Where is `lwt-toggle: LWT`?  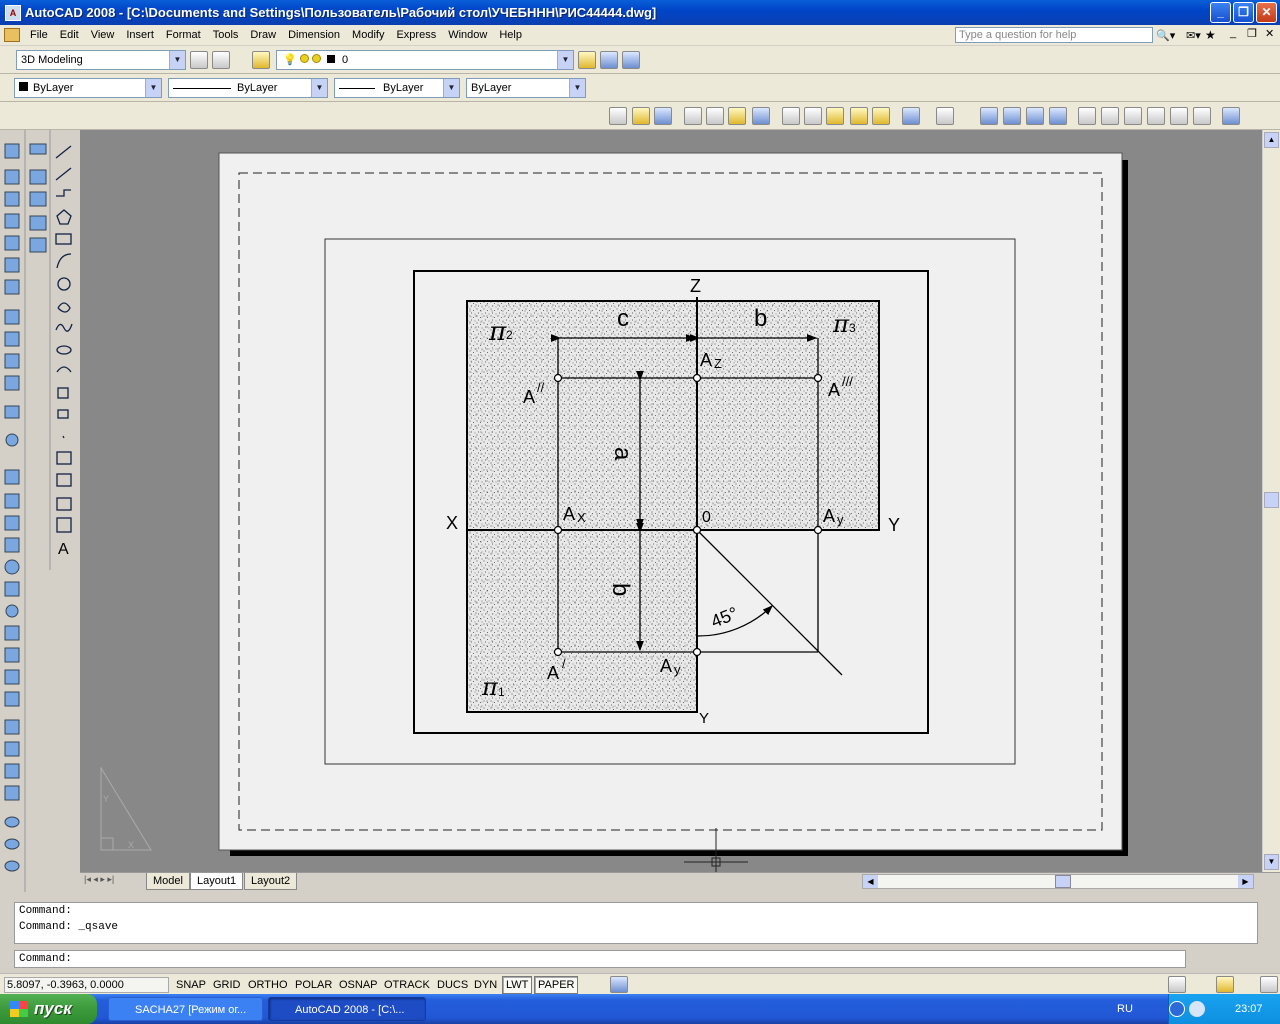 lwt-toggle: LWT is located at coordinates (517, 985).